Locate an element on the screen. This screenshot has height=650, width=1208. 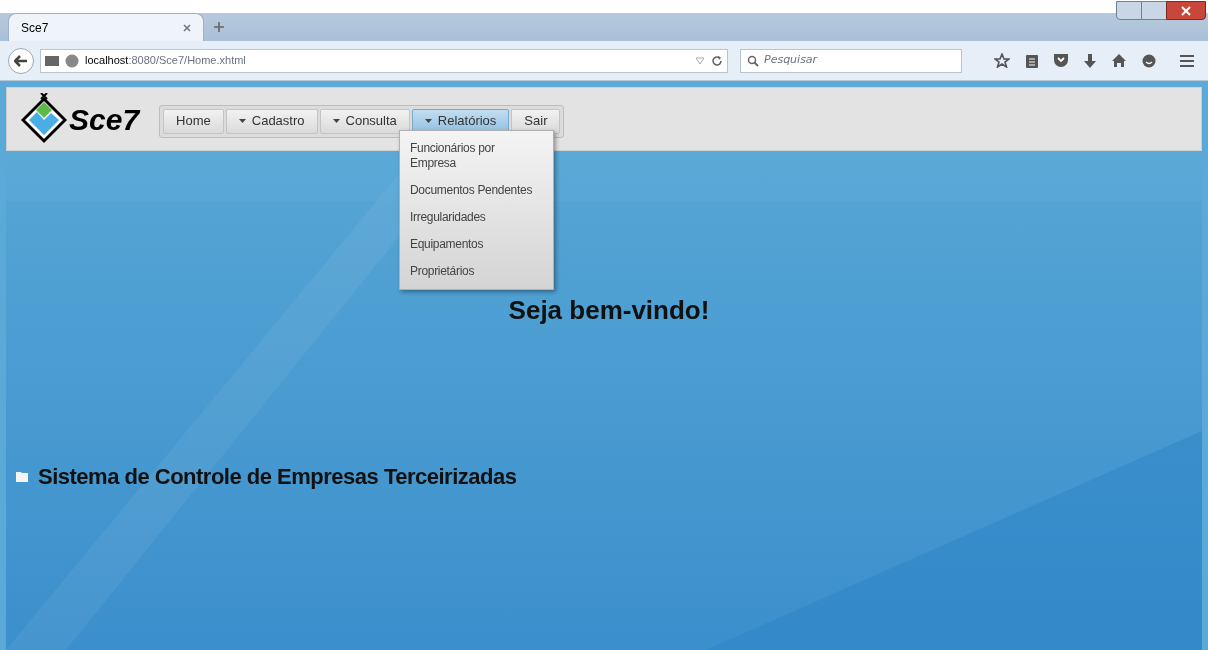
restore-button is located at coordinates (1154, 10).